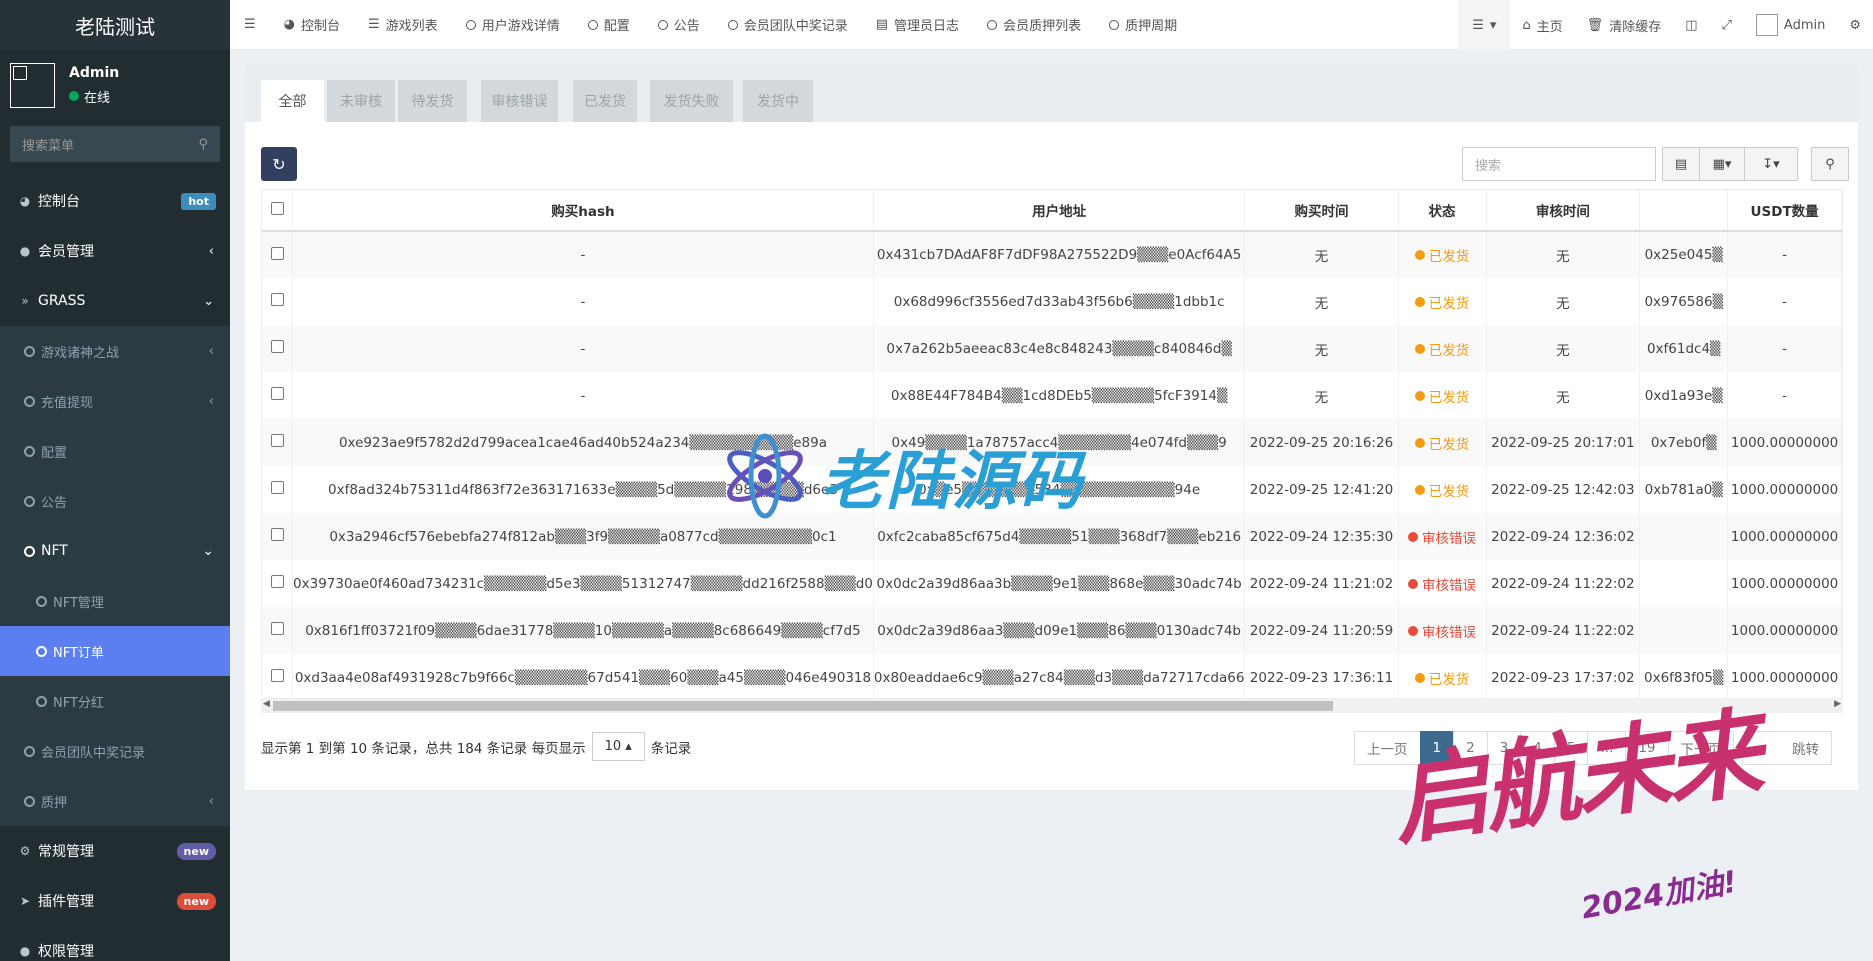 The height and width of the screenshot is (961, 1873). Describe the element at coordinates (115, 901) in the screenshot. I see `sidebar-item-plugins: ➤ 插件管理 new` at that location.